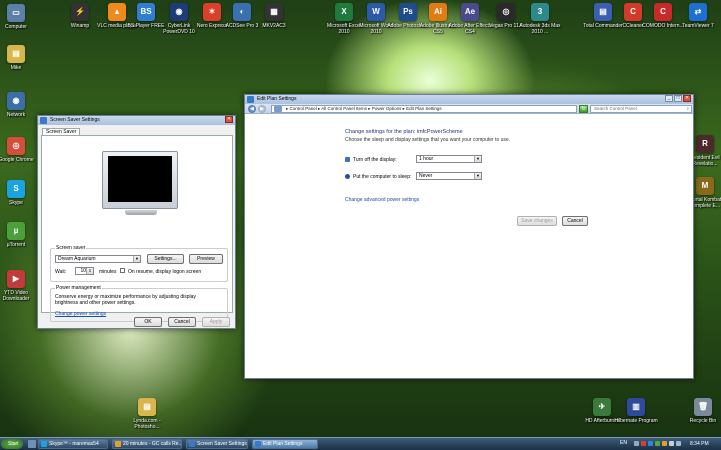 The height and width of the screenshot is (450, 721). Describe the element at coordinates (382, 177) in the screenshot. I see `sleep-label: Put the computer to sleep:` at that location.